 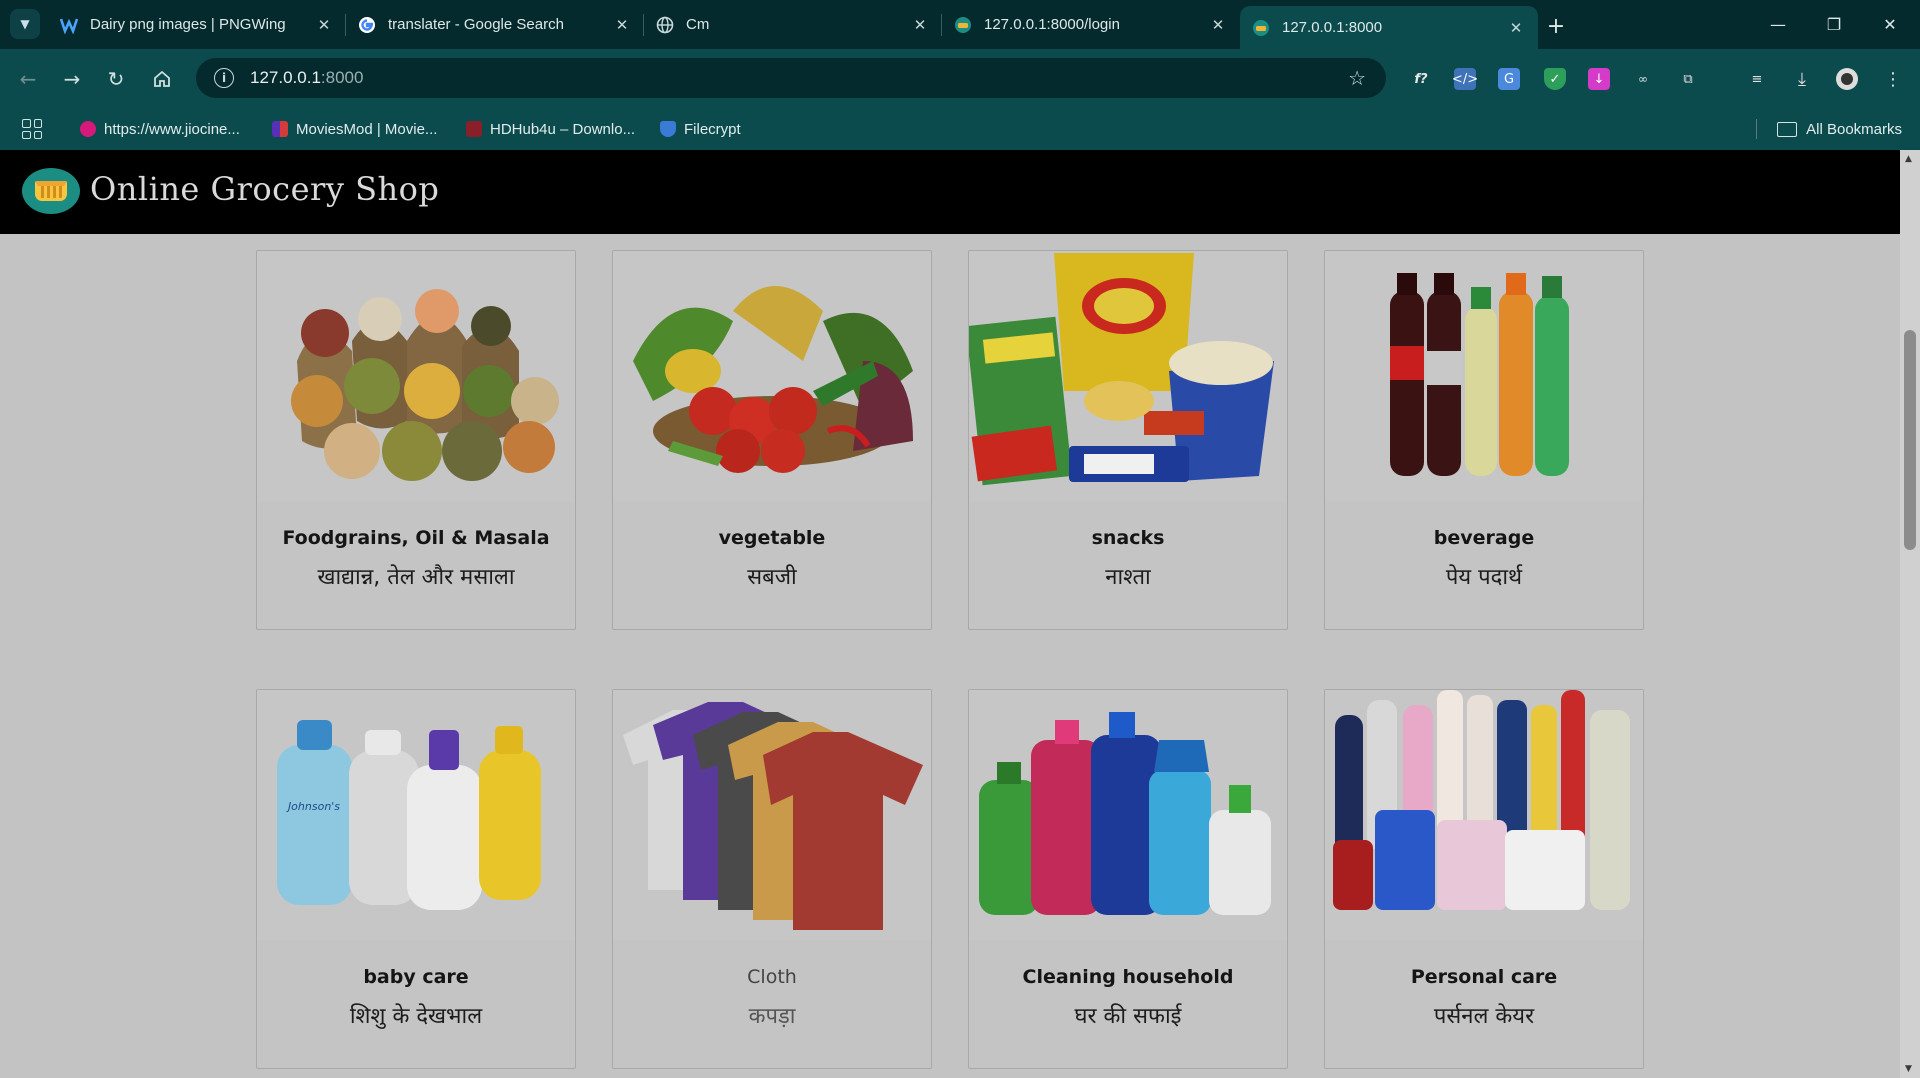 What do you see at coordinates (1908, 1069) in the screenshot?
I see `scroll-down-icon: ▼` at bounding box center [1908, 1069].